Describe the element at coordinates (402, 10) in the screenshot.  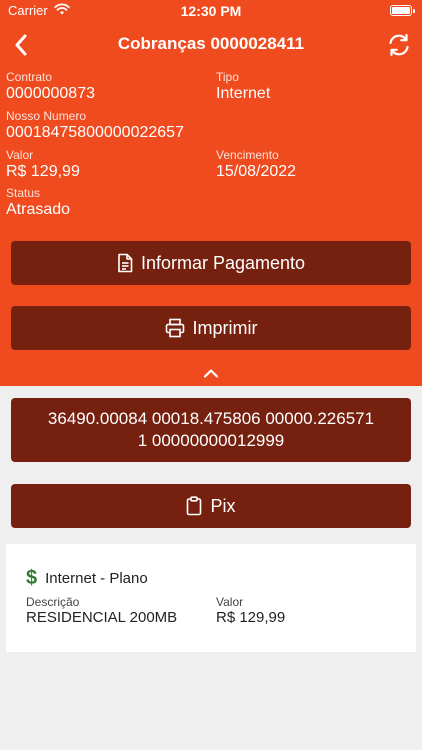
I see `battery-icon` at that location.